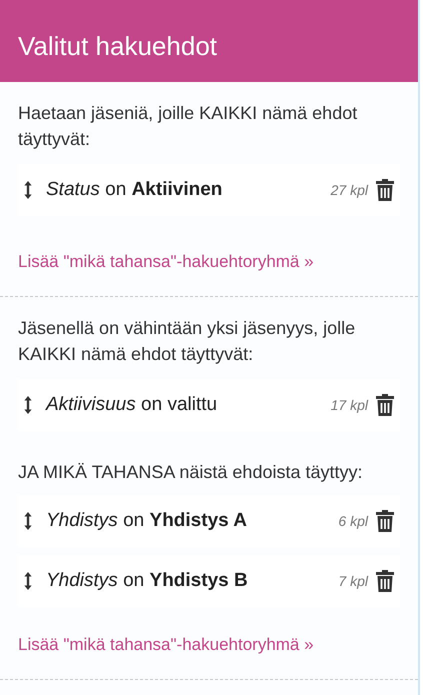  What do you see at coordinates (147, 521) in the screenshot?
I see `condition-text: Yhdistys on Yhdistys A` at bounding box center [147, 521].